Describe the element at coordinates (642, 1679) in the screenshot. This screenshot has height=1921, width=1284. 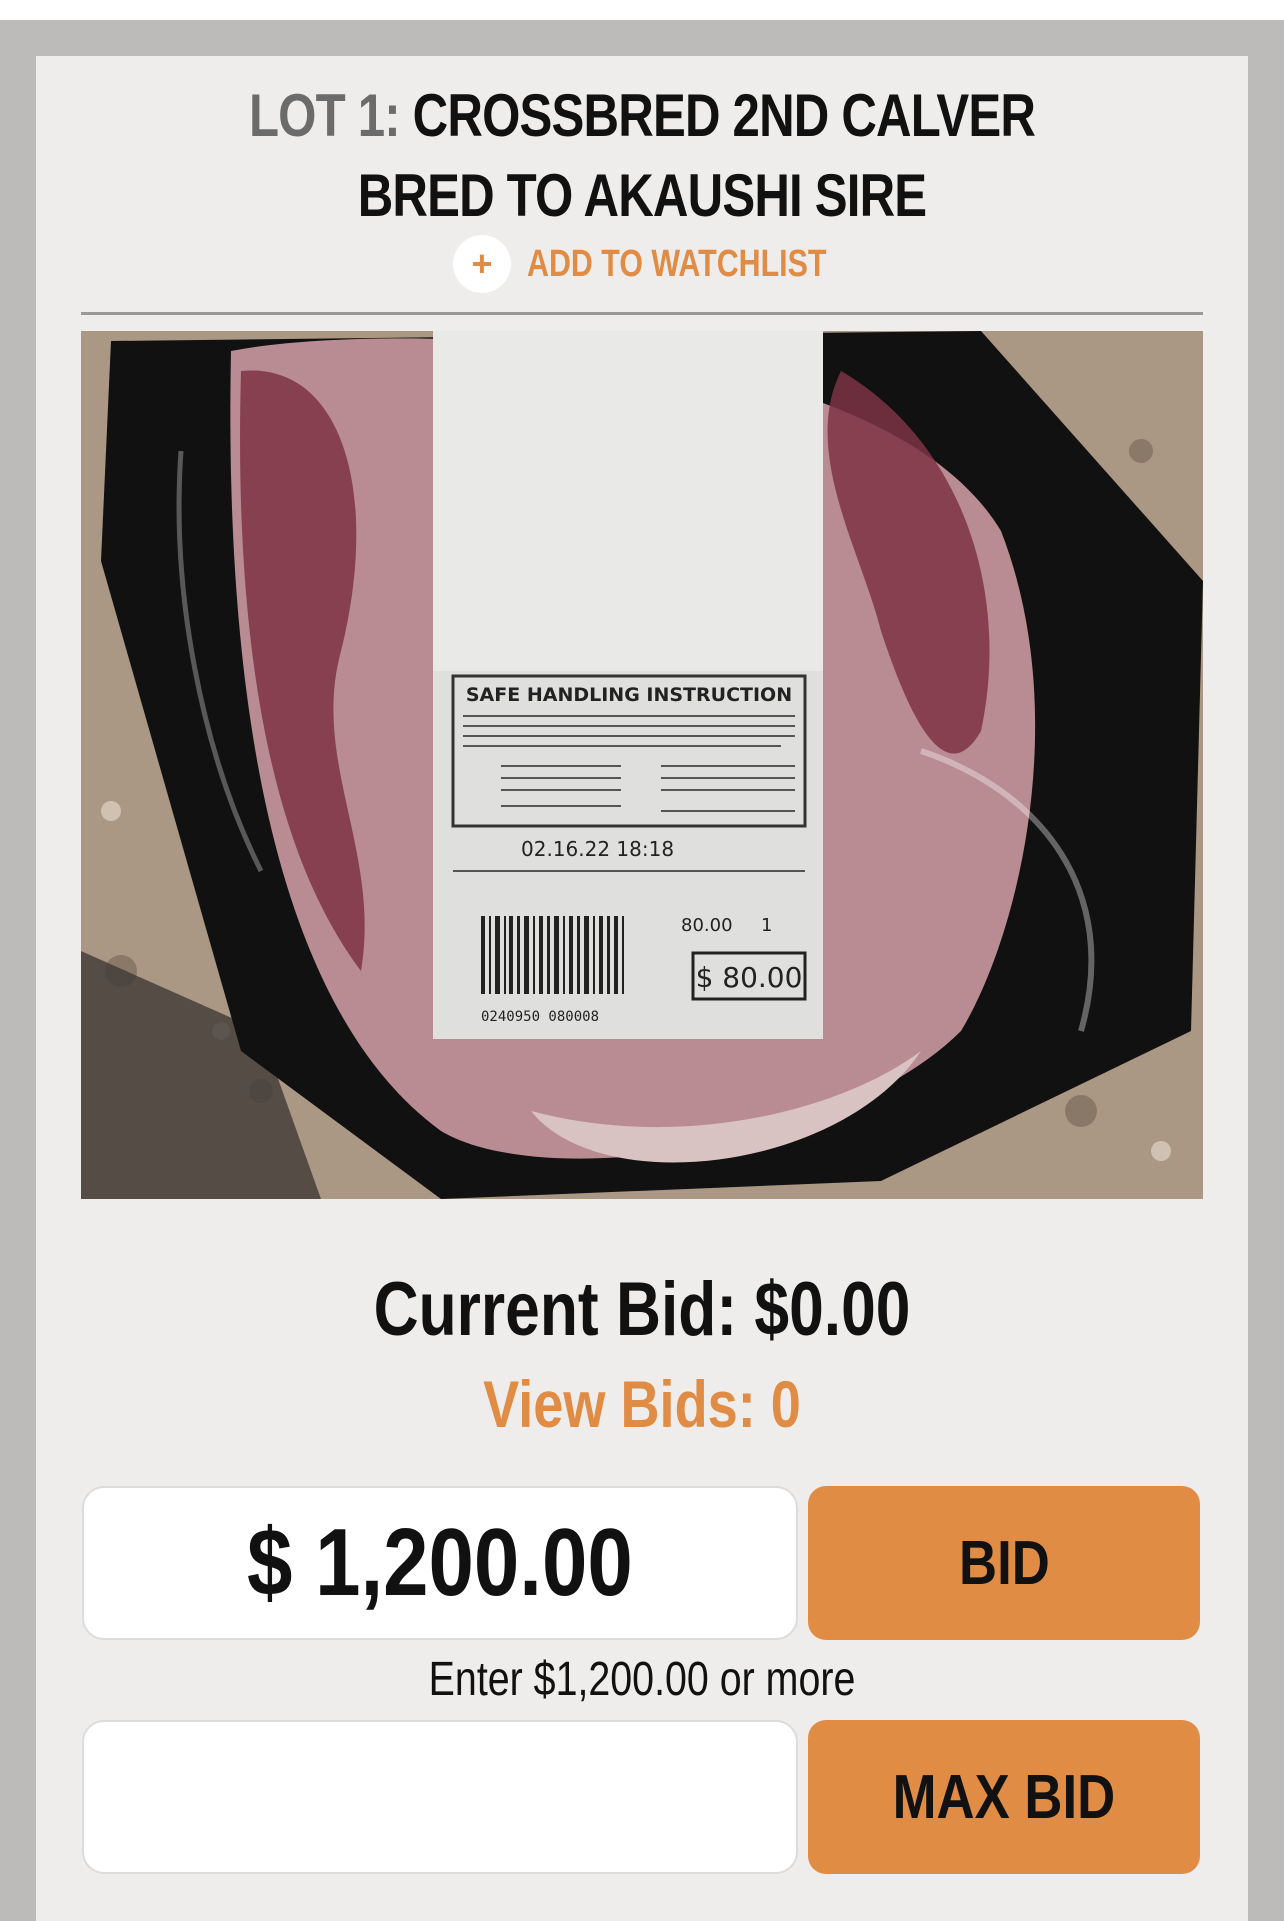
I see `bid-hint: Enter $1,200.00 or more` at that location.